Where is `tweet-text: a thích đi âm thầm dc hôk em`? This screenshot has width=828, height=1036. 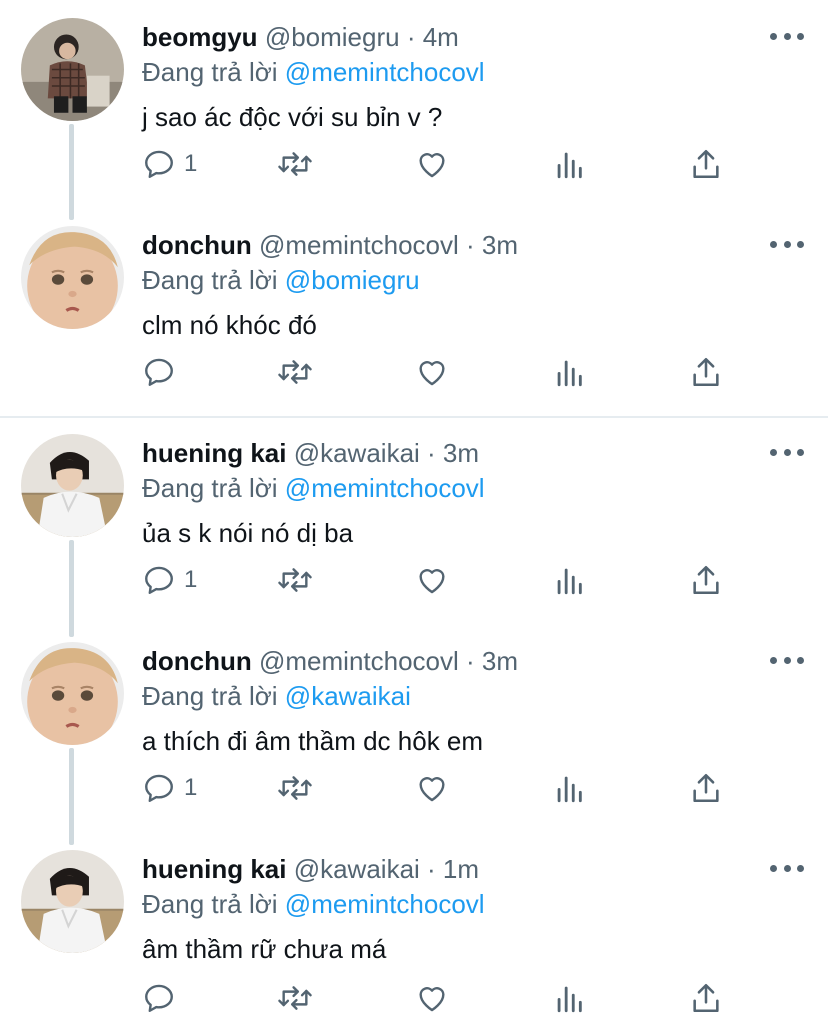
tweet-text: a thích đi âm thầm dc hôk em is located at coordinates (313, 741).